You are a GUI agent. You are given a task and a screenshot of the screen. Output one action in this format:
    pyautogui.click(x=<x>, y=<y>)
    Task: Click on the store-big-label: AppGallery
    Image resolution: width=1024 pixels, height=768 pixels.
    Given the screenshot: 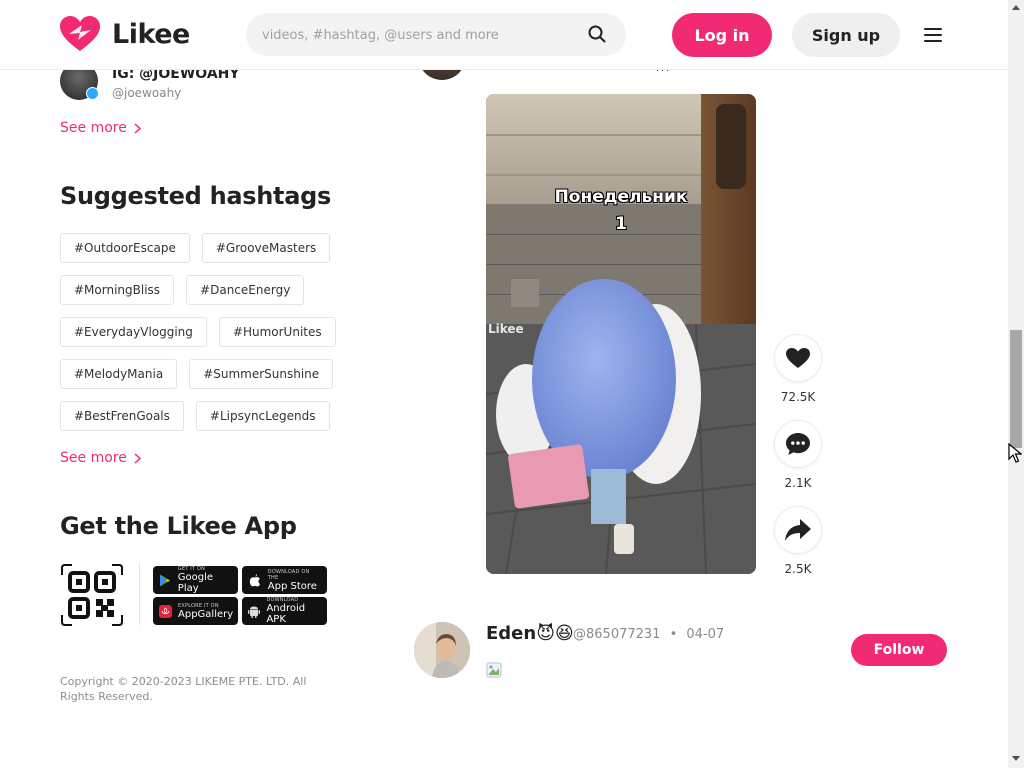 What is the action you would take?
    pyautogui.click(x=206, y=614)
    